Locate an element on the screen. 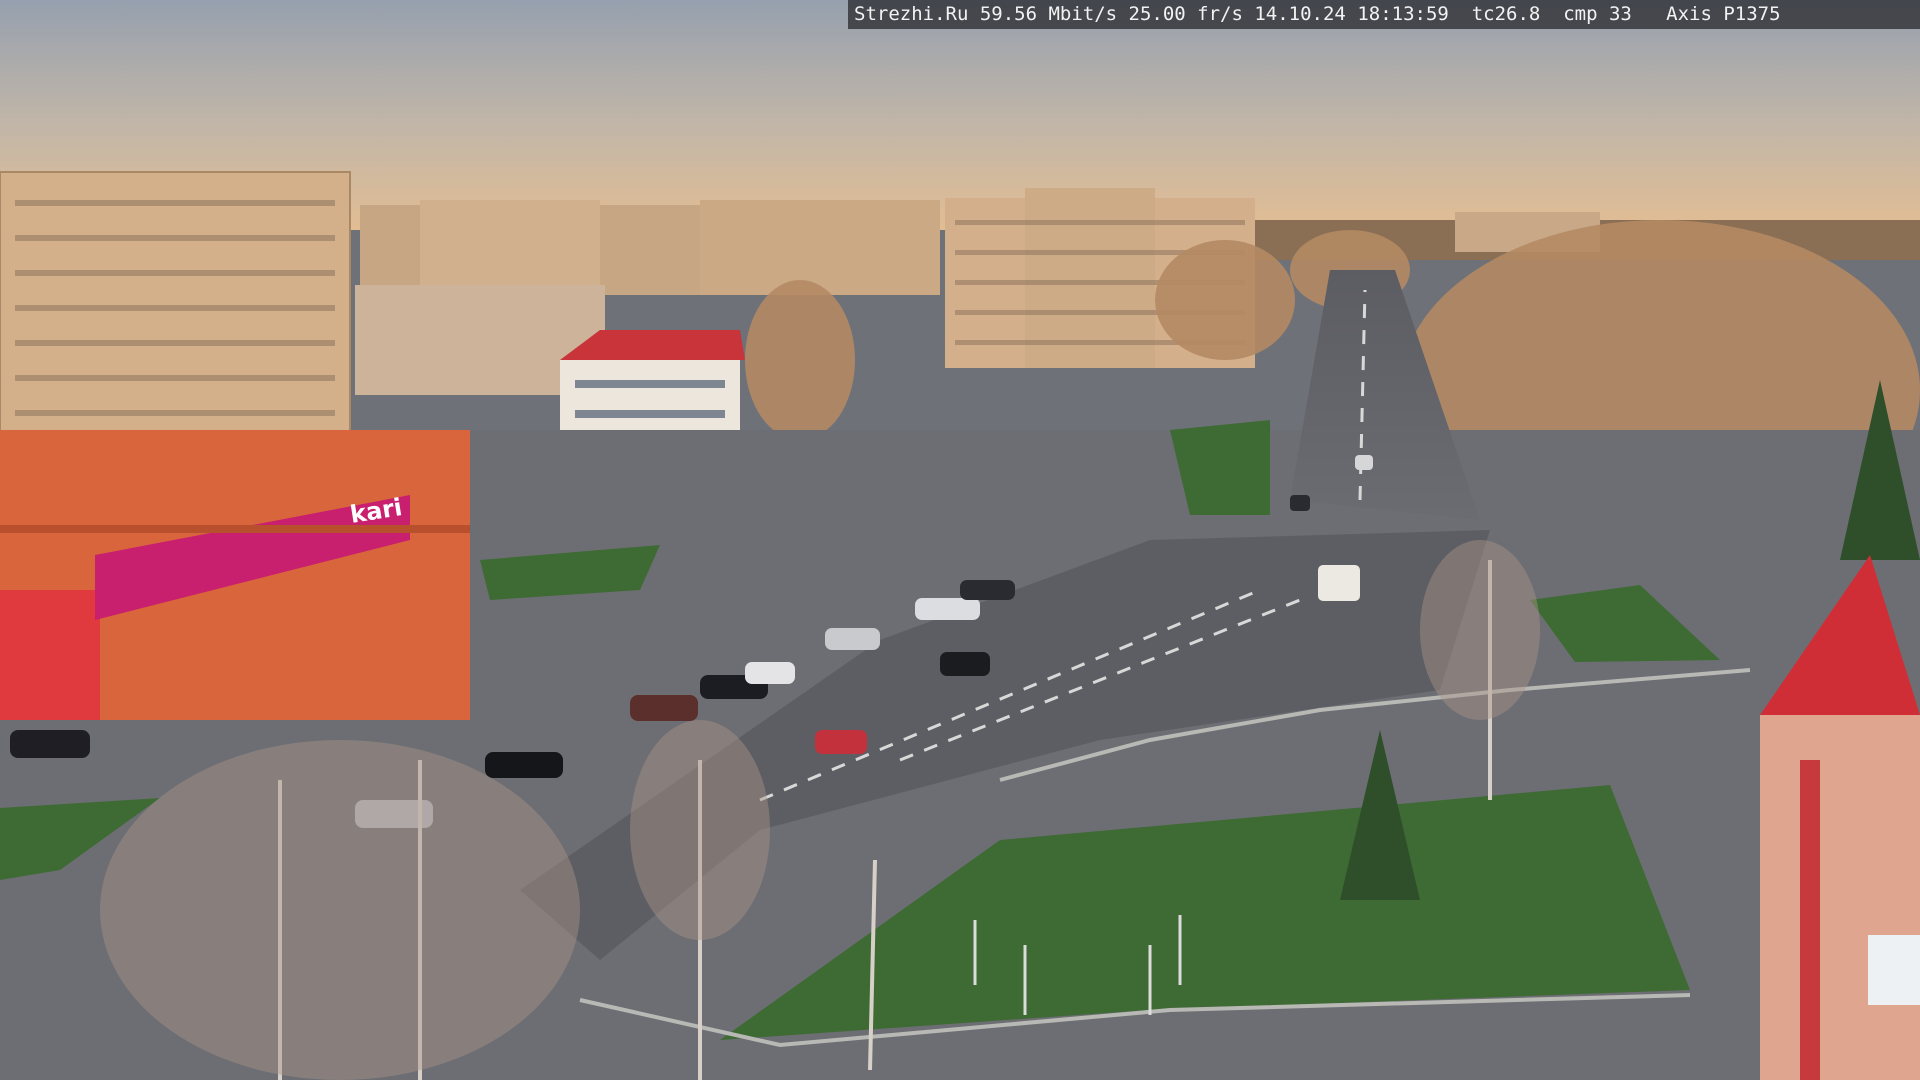 This screenshot has width=1920, height=1080. kari-store-building is located at coordinates (235, 575).